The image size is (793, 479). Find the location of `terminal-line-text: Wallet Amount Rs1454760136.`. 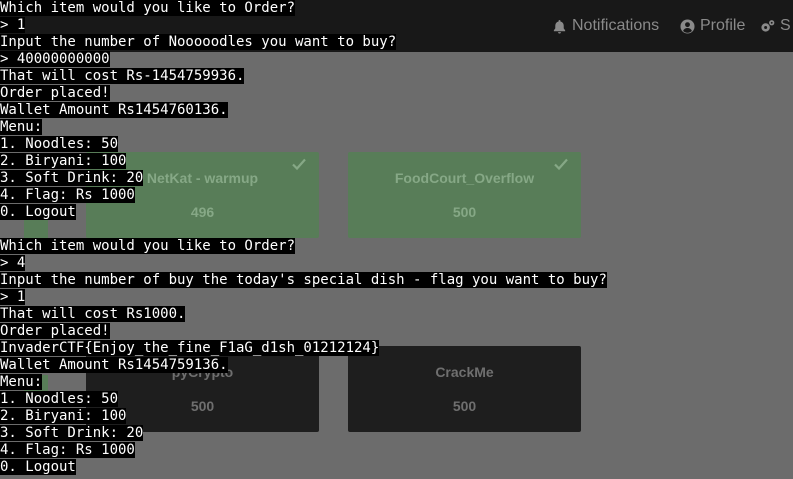

terminal-line-text: Wallet Amount Rs1454760136. is located at coordinates (114, 110).